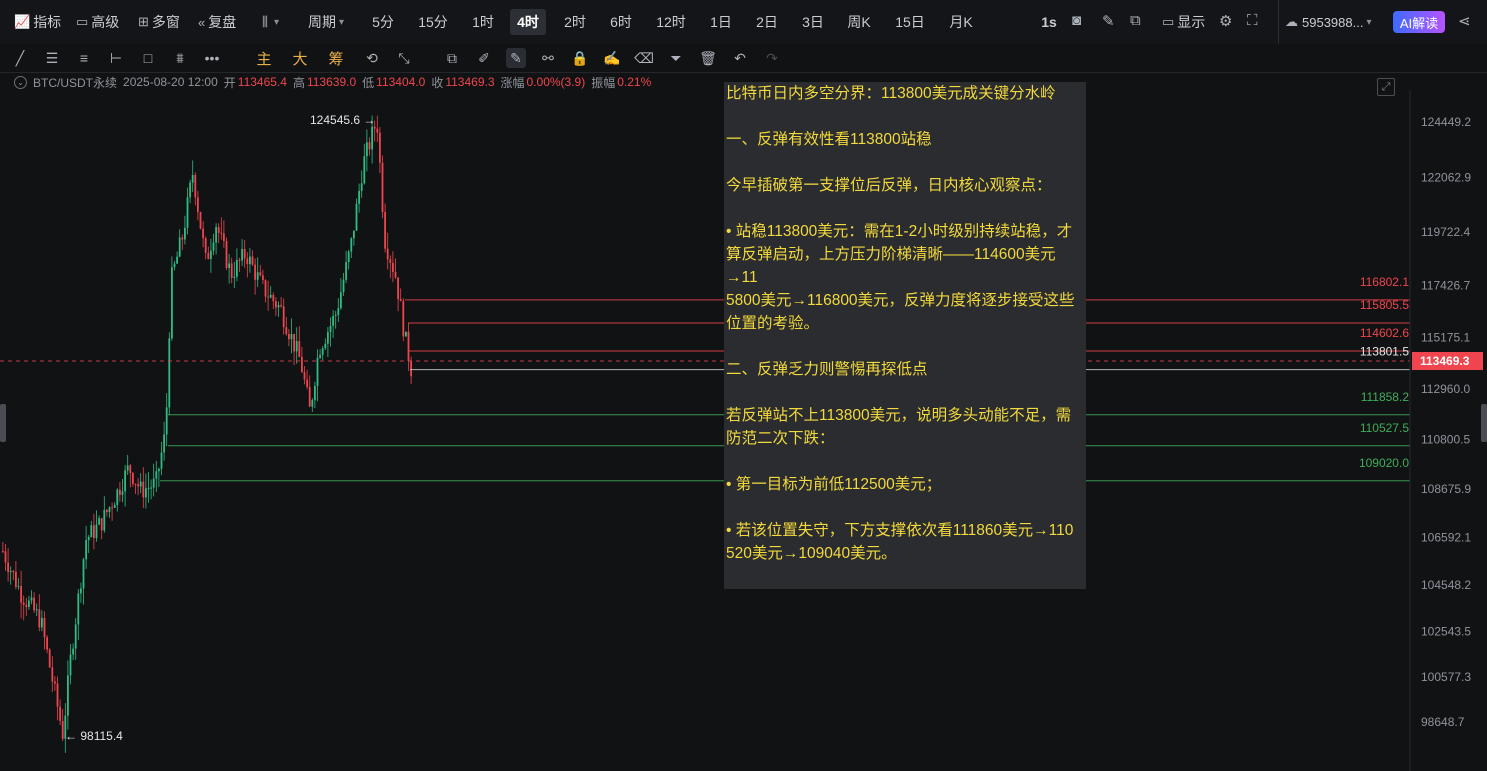 The width and height of the screenshot is (1487, 771). Describe the element at coordinates (575, 22) in the screenshot. I see `timeframe-2h: 2时` at that location.